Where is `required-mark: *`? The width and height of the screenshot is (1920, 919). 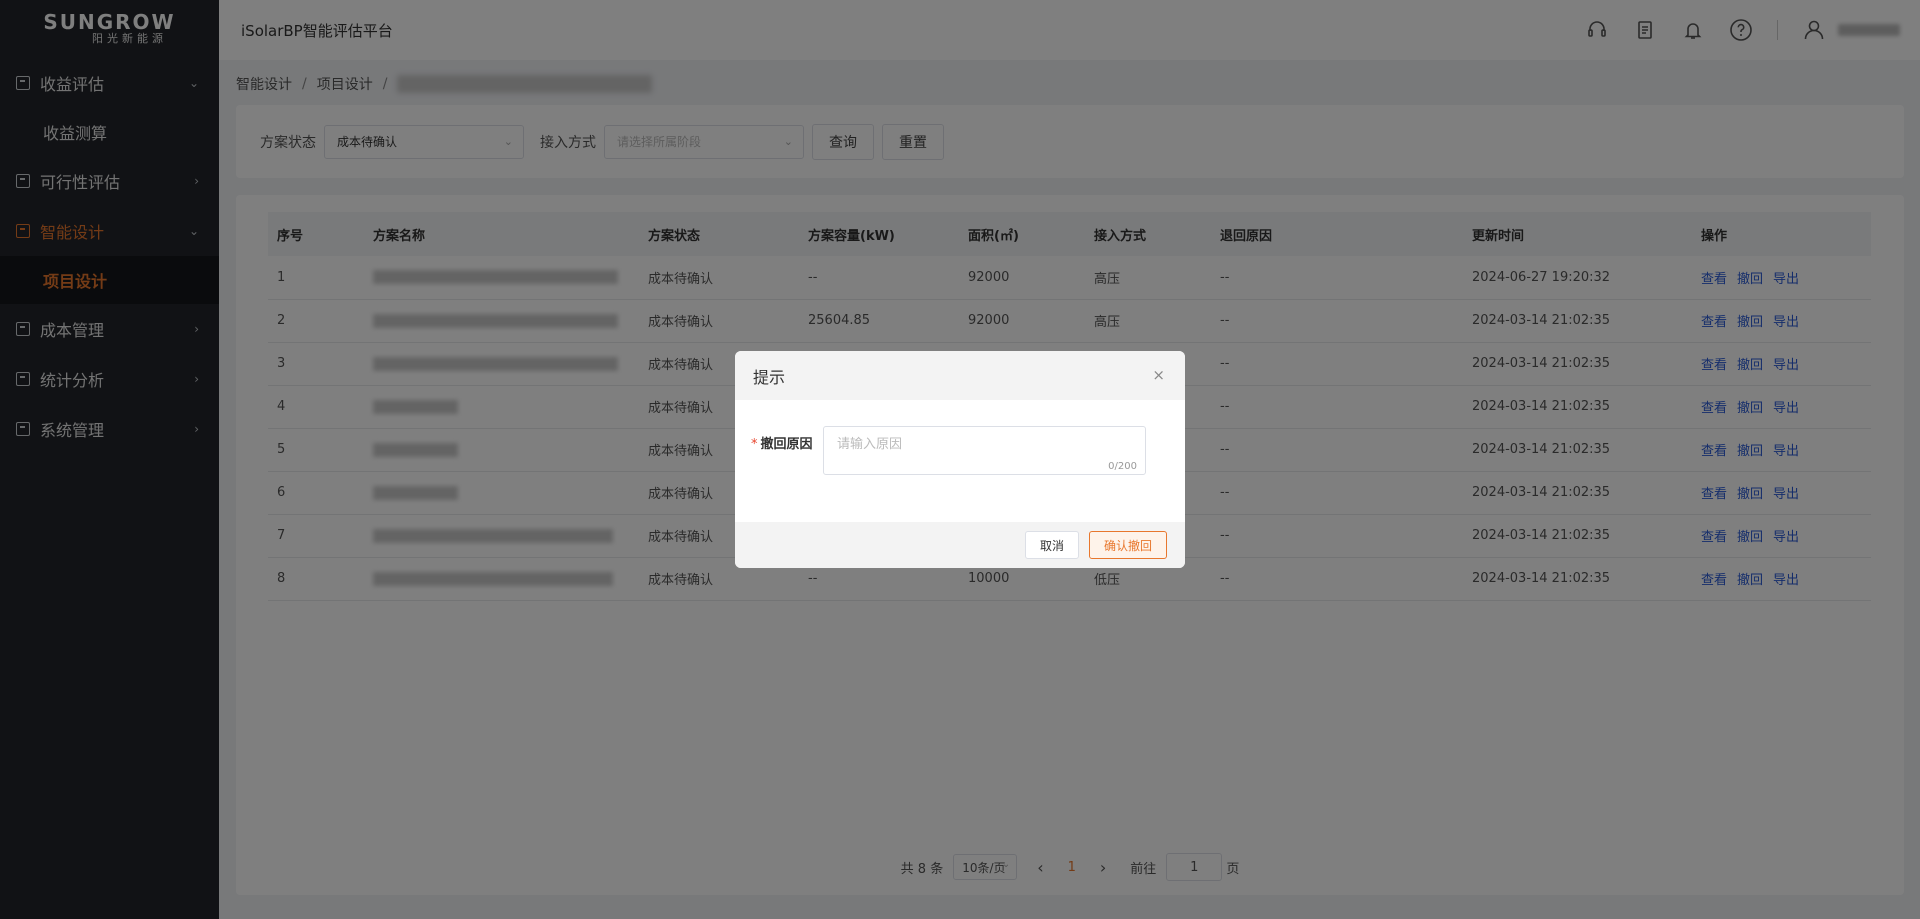 required-mark: * is located at coordinates (754, 444).